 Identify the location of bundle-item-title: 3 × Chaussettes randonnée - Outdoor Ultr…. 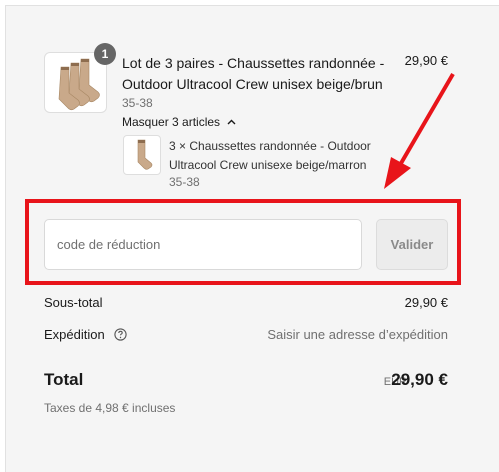
(270, 156).